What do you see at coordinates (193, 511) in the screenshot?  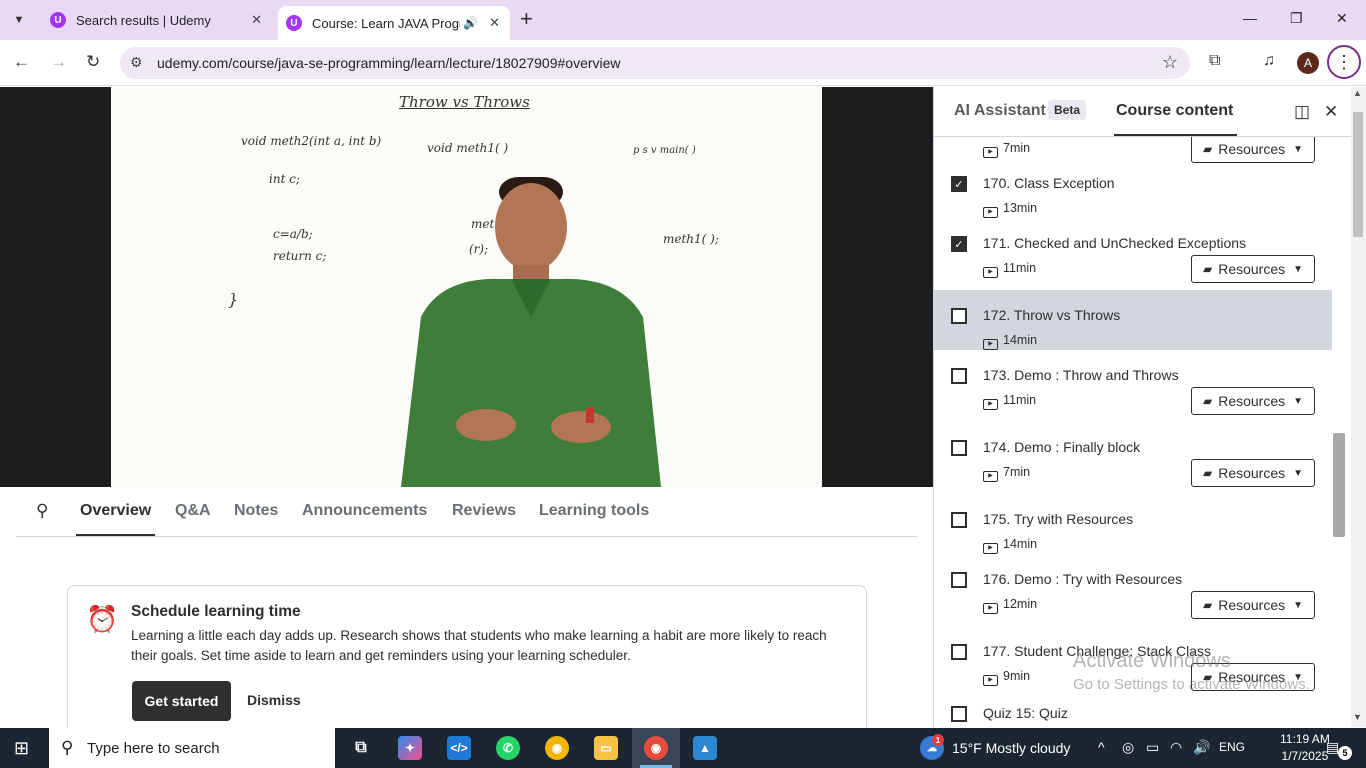 I see `tab-qa: Q&A` at bounding box center [193, 511].